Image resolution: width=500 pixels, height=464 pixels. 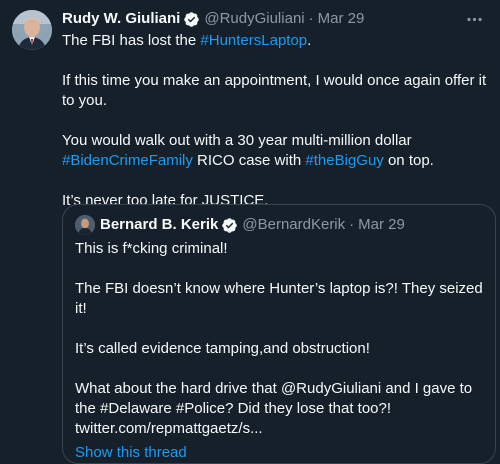 What do you see at coordinates (381, 225) in the screenshot?
I see `quoted-tweet-date: Mar 29` at bounding box center [381, 225].